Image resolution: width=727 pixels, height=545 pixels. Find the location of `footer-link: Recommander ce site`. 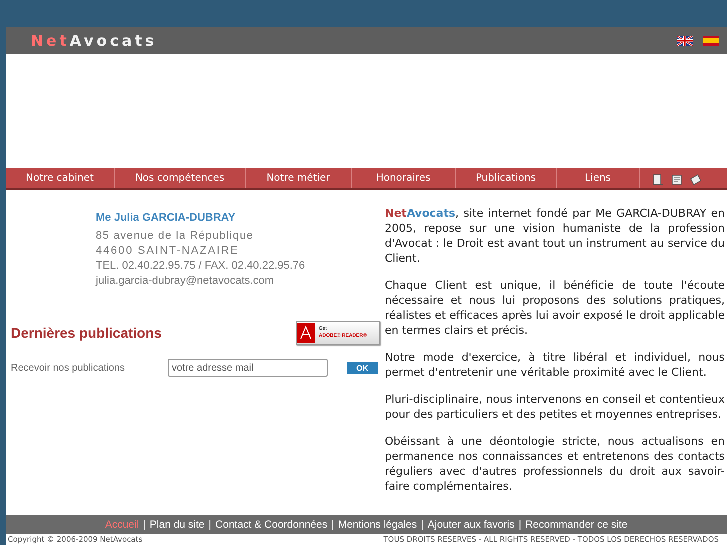

footer-link: Recommander ce site is located at coordinates (577, 524).